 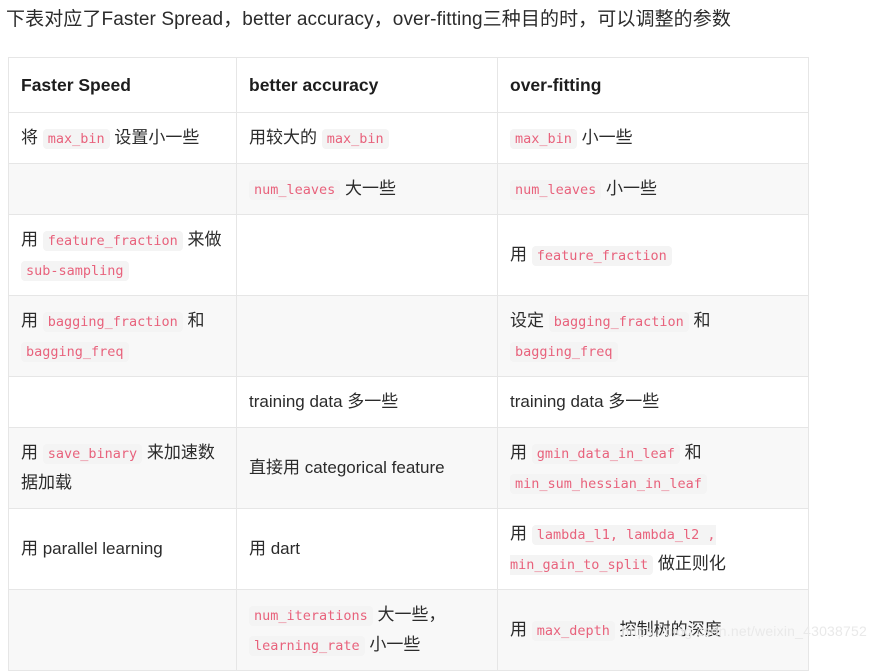 I want to click on cell-better-accuracy: num_iterations 大一些， learning_rate 小一些, so click(x=367, y=630).